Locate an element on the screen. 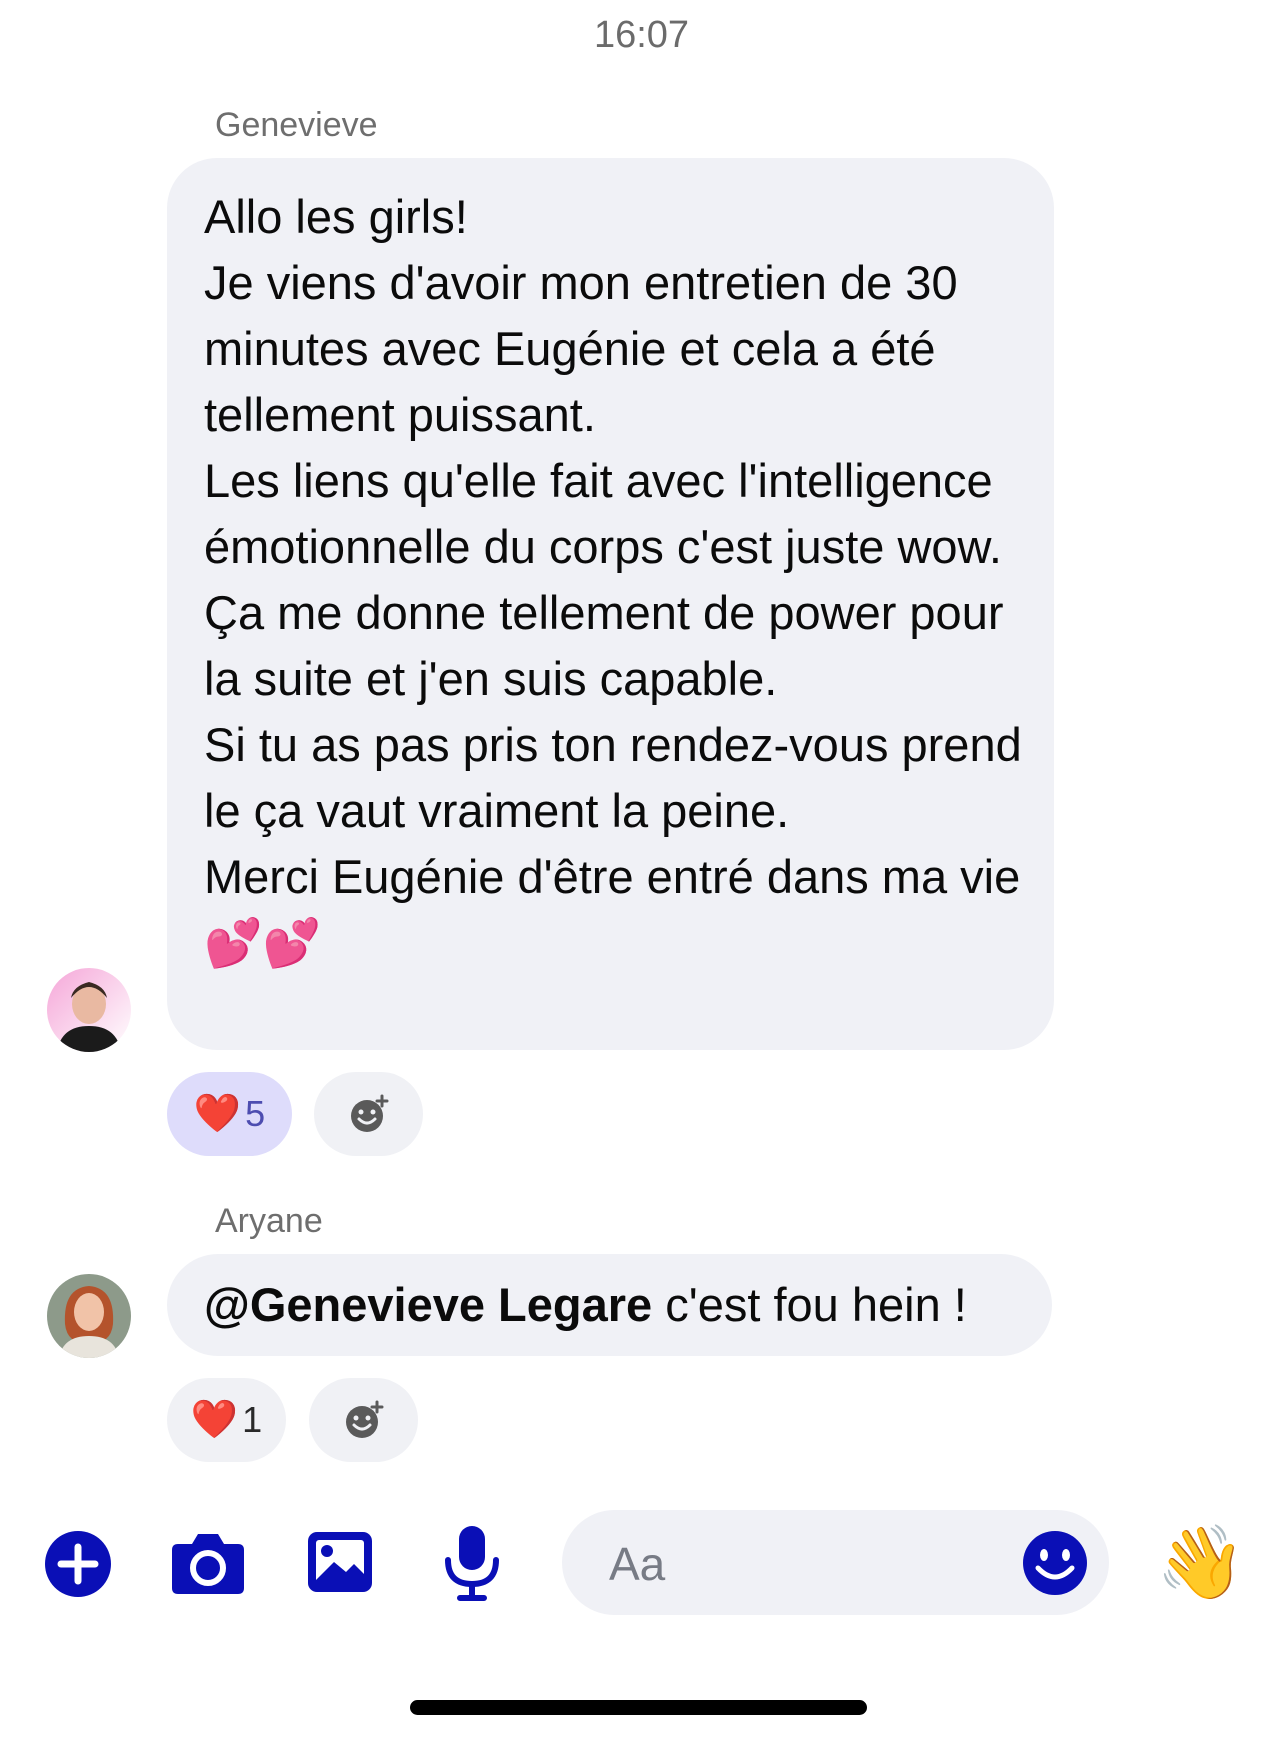  emoji-button is located at coordinates (1055, 1563).